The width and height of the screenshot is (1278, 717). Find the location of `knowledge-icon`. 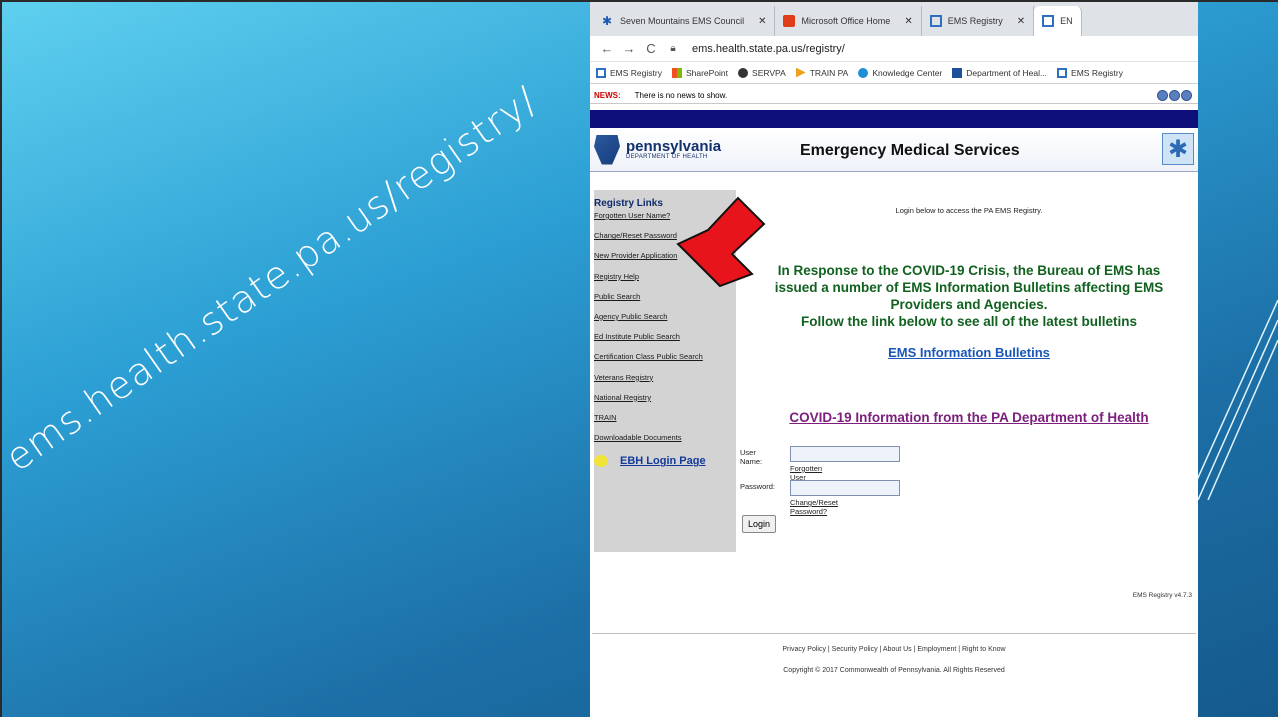

knowledge-icon is located at coordinates (863, 72).